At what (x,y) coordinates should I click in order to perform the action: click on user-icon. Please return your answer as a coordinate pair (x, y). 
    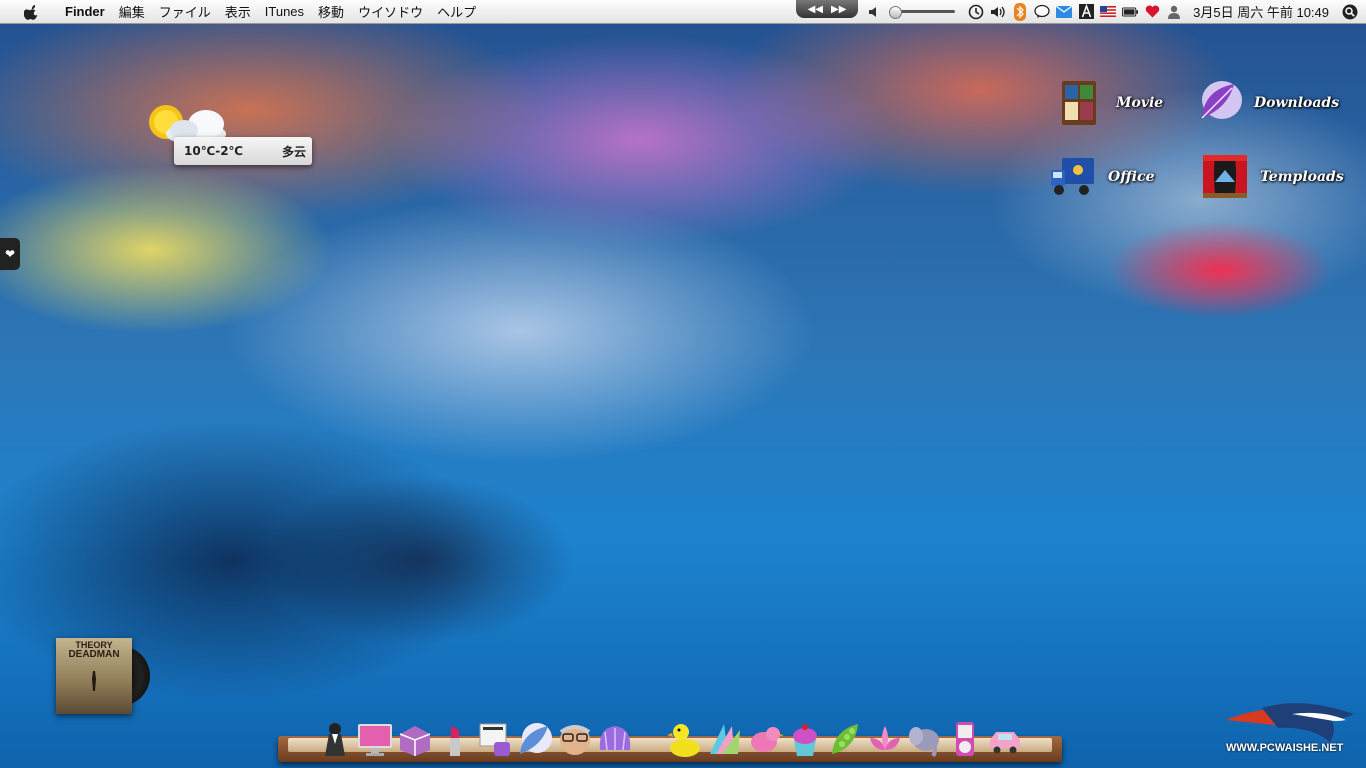
    Looking at the image, I should click on (1174, 12).